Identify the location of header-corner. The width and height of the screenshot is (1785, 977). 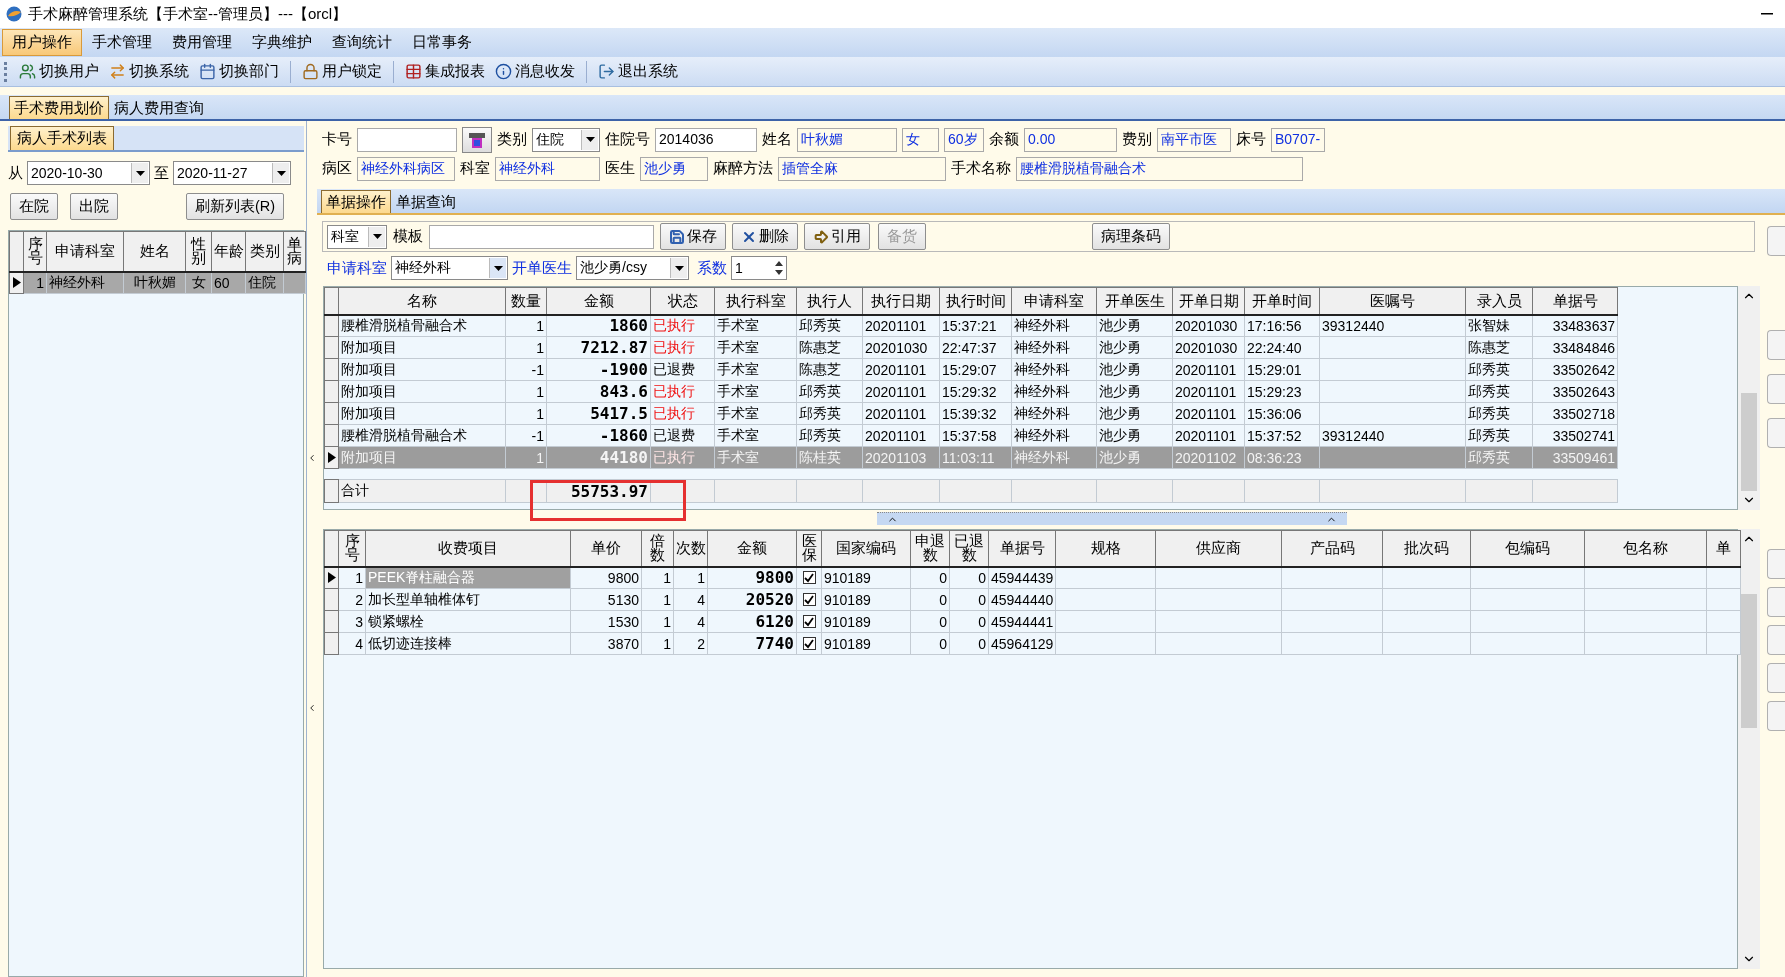
(331, 301).